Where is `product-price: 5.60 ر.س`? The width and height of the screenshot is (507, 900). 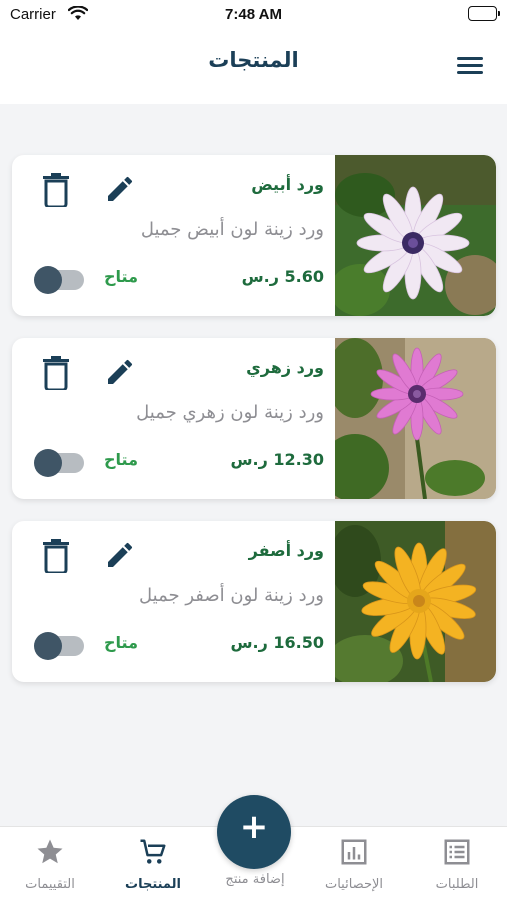 product-price: 5.60 ر.س is located at coordinates (282, 276).